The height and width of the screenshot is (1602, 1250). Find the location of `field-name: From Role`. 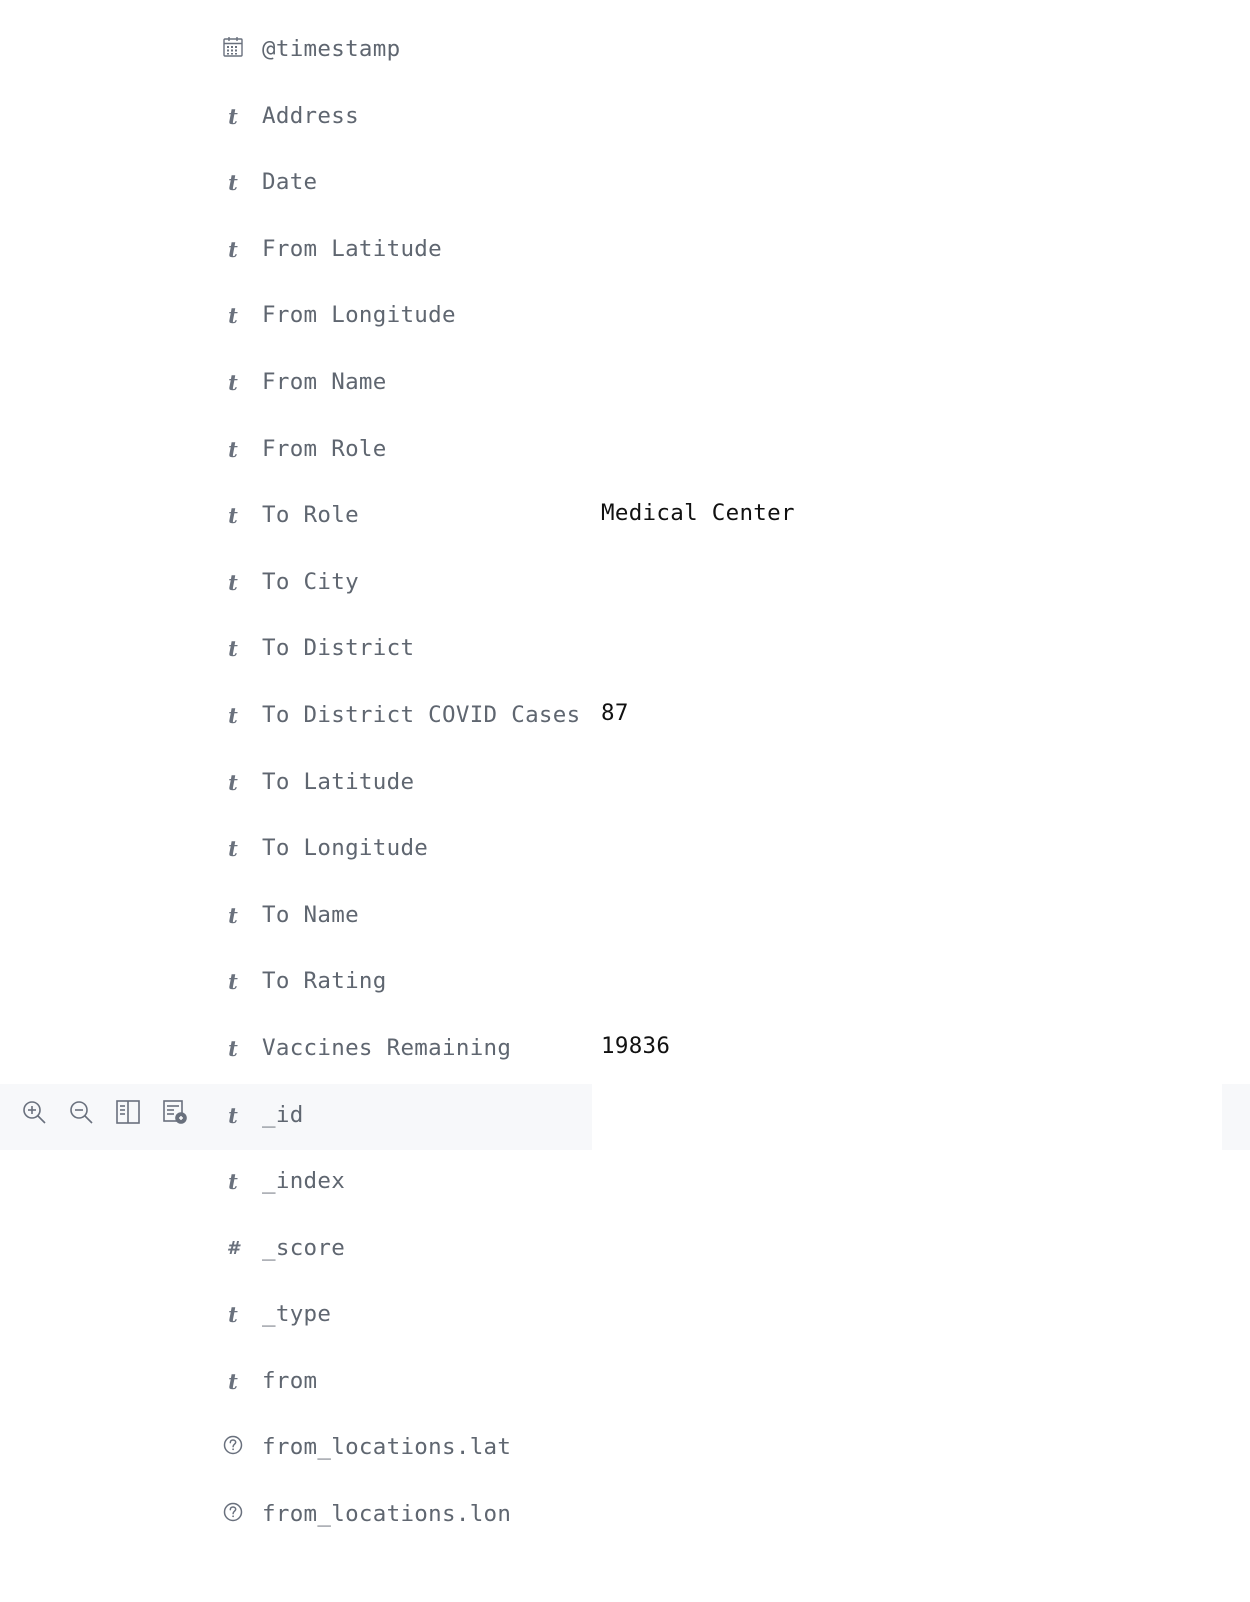

field-name: From Role is located at coordinates (324, 448).